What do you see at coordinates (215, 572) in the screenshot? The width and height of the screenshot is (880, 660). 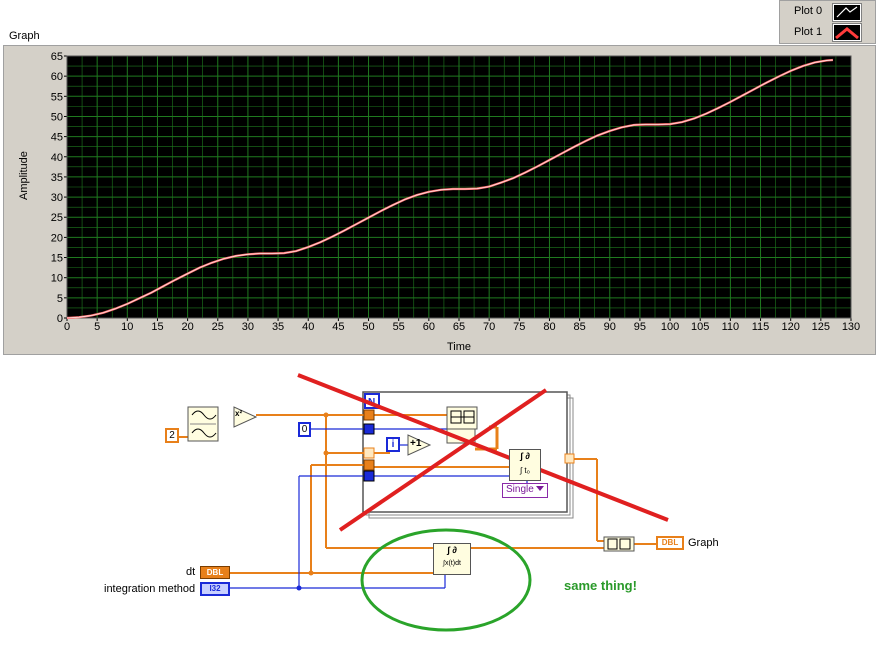 I see `dt-control: DBL` at bounding box center [215, 572].